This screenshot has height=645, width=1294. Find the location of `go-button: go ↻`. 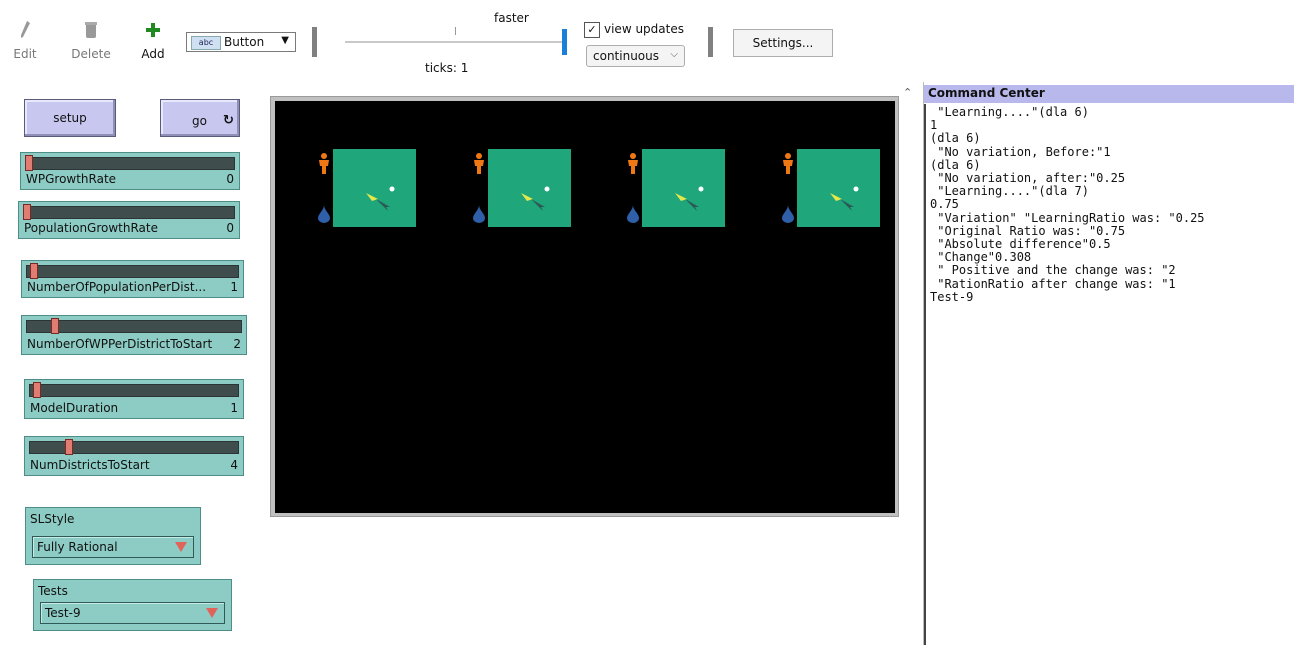

go-button: go ↻ is located at coordinates (200, 118).